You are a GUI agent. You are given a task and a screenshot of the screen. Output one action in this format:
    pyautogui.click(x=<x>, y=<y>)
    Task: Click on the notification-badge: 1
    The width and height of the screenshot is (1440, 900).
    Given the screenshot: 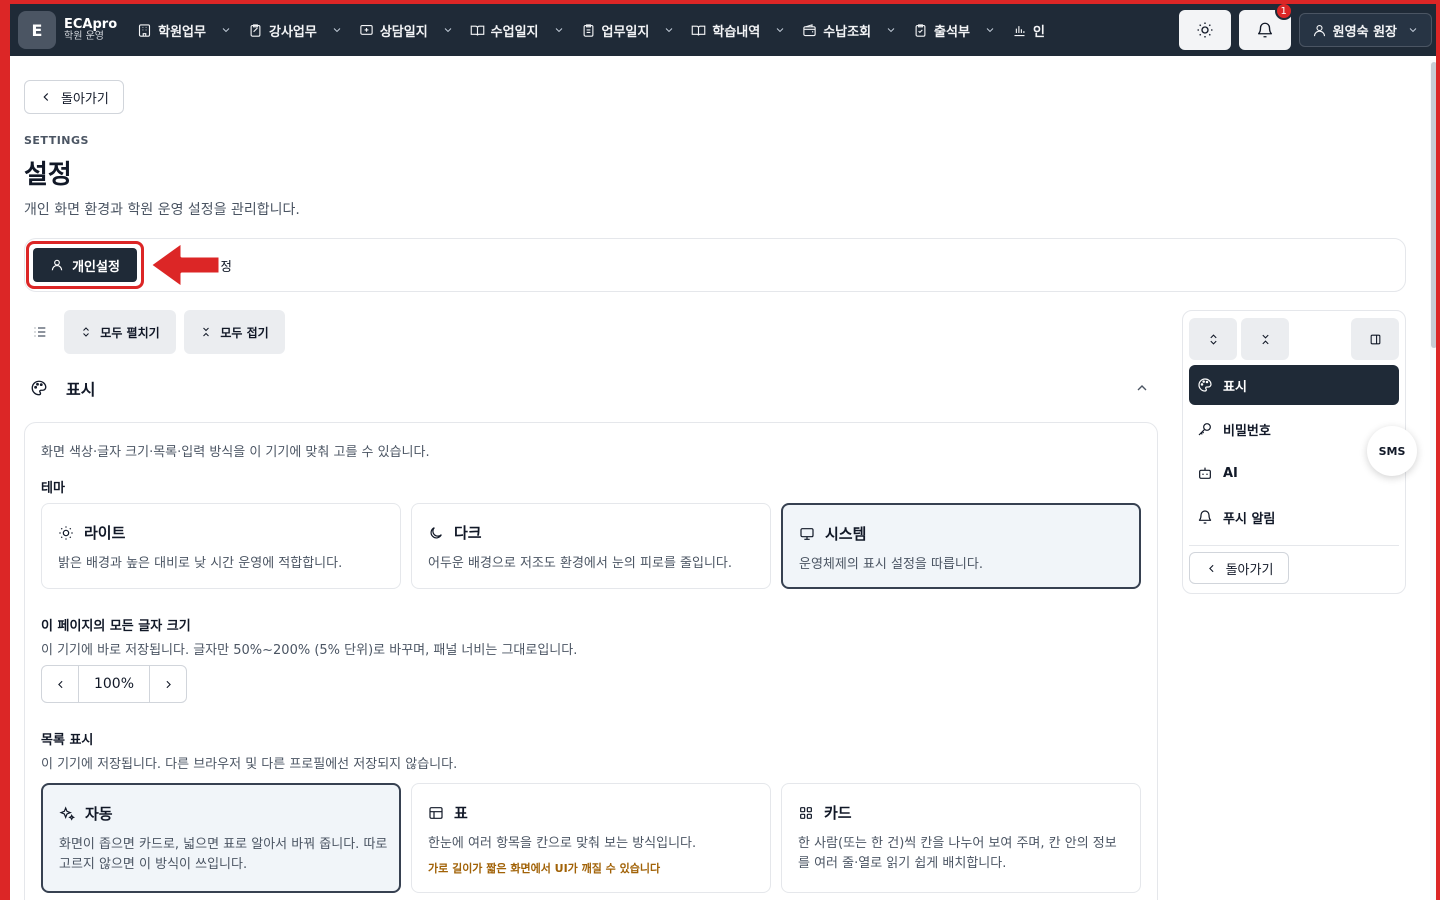 What is the action you would take?
    pyautogui.click(x=1283, y=12)
    